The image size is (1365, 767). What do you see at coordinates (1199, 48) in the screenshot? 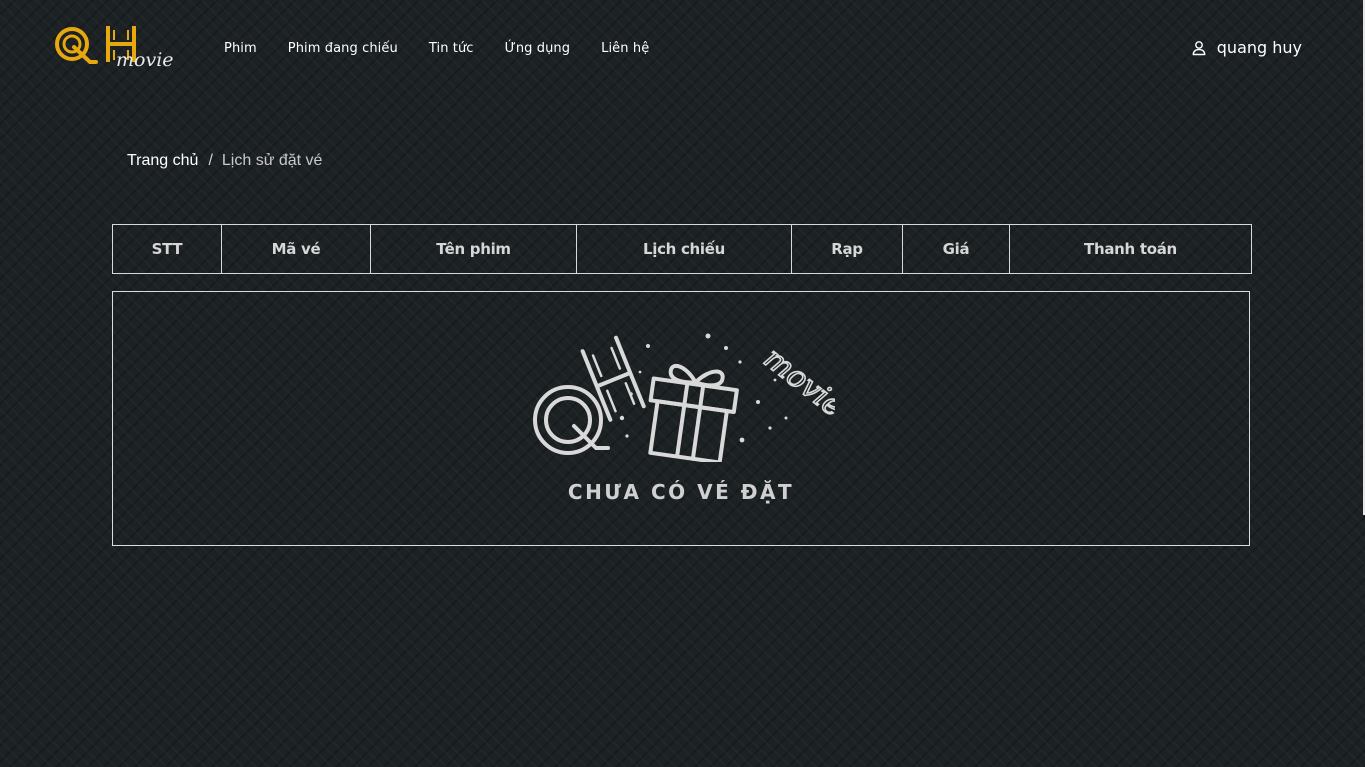
I see `user-icon` at bounding box center [1199, 48].